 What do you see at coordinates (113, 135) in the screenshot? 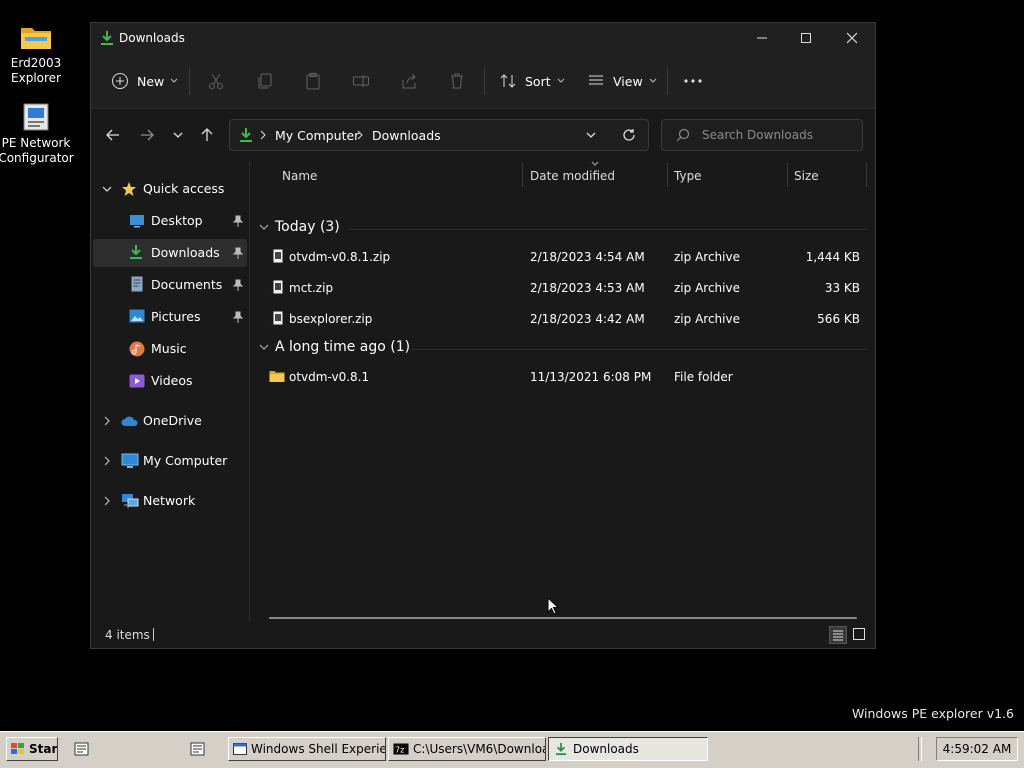
I see `back-button` at bounding box center [113, 135].